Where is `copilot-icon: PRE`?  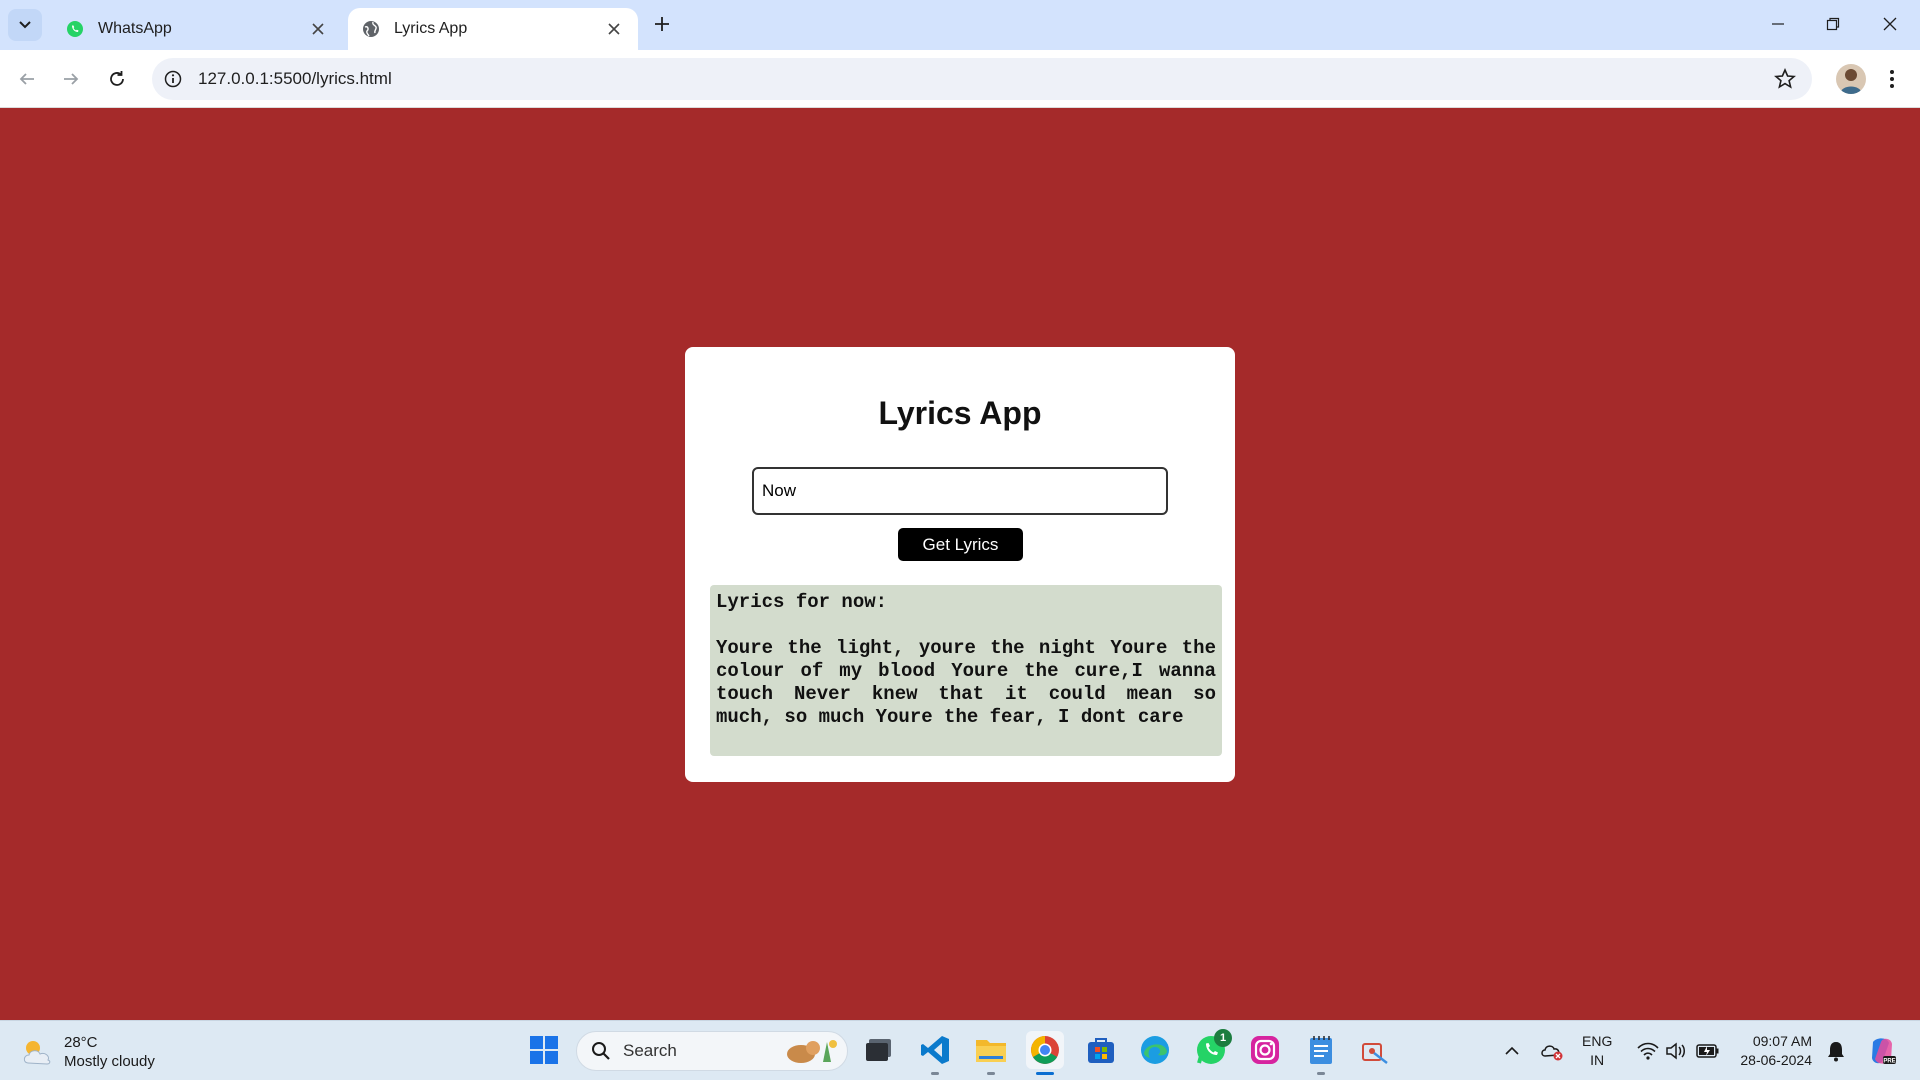
copilot-icon: PRE is located at coordinates (1884, 1051).